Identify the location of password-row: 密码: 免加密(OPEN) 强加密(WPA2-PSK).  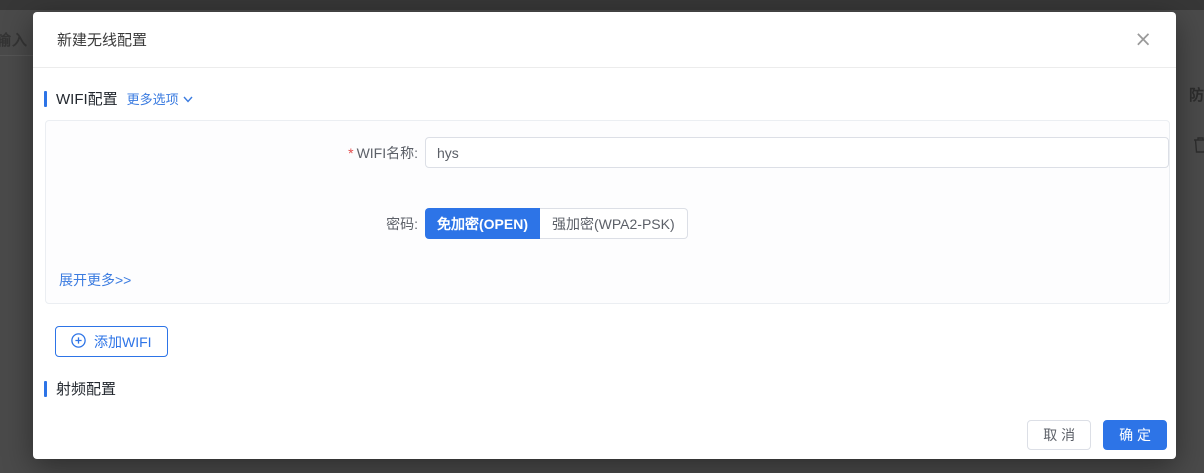
(607, 223).